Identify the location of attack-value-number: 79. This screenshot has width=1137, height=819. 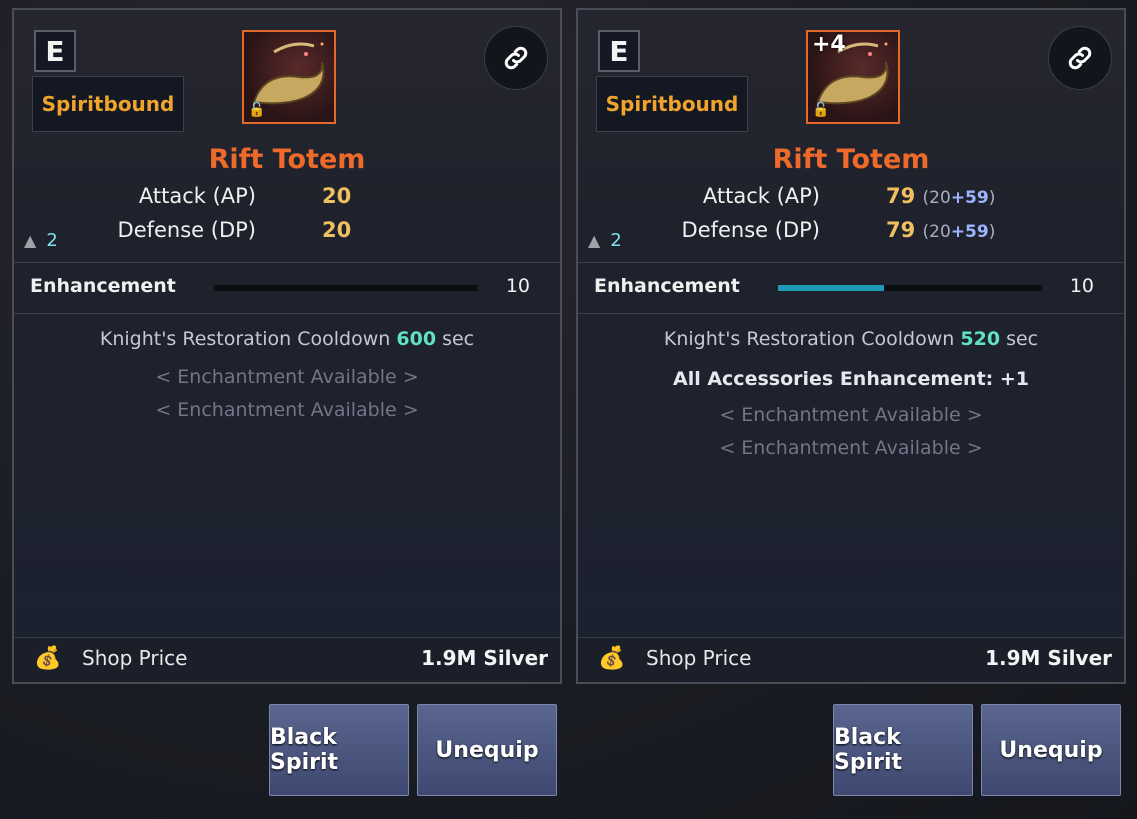
(901, 196).